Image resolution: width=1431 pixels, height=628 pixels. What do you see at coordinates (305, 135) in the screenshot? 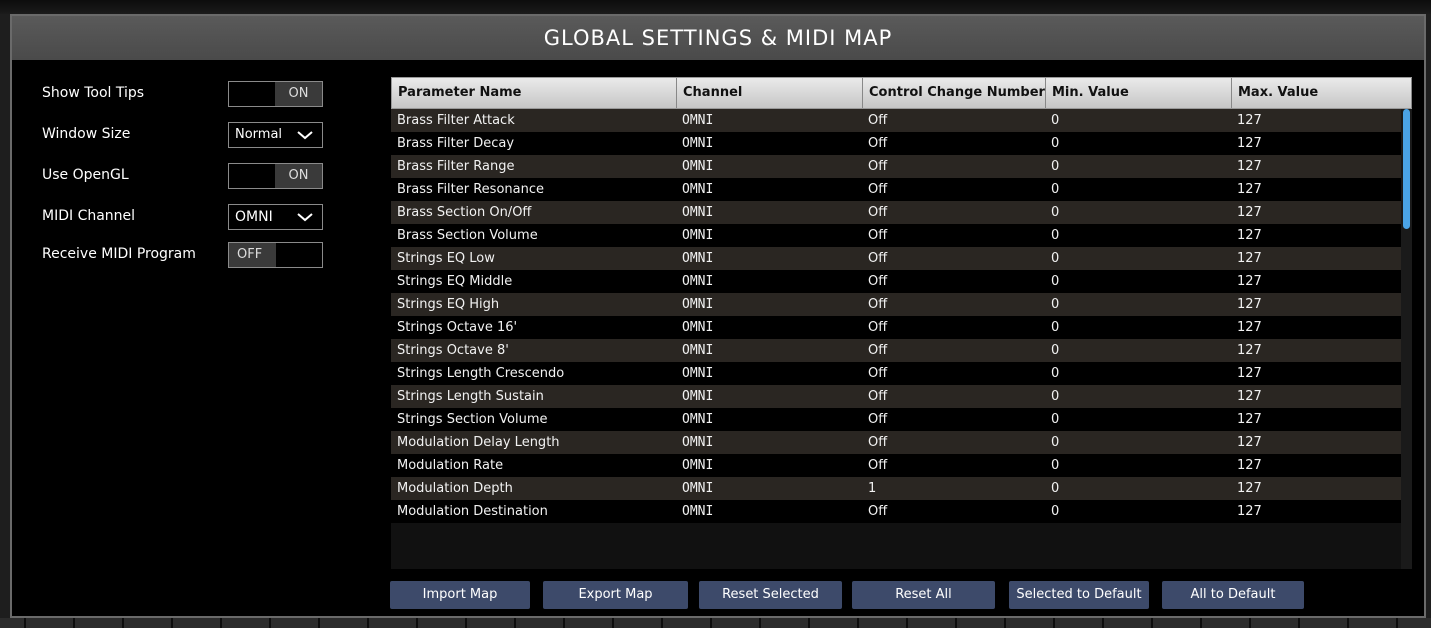
I see `chevron-down-icon` at bounding box center [305, 135].